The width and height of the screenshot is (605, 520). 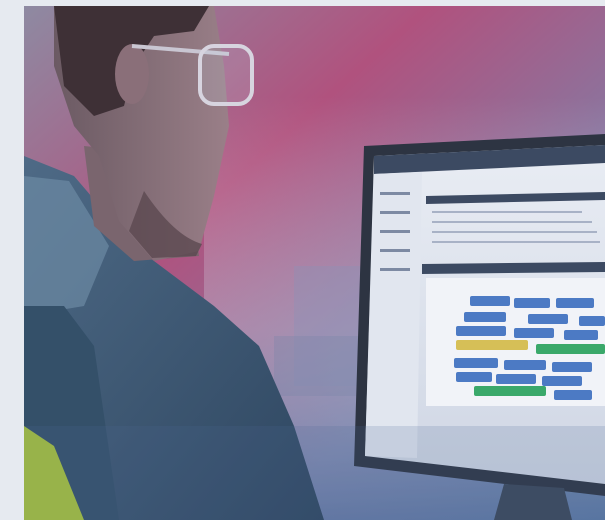 I want to click on app-sidebar, so click(x=393, y=315).